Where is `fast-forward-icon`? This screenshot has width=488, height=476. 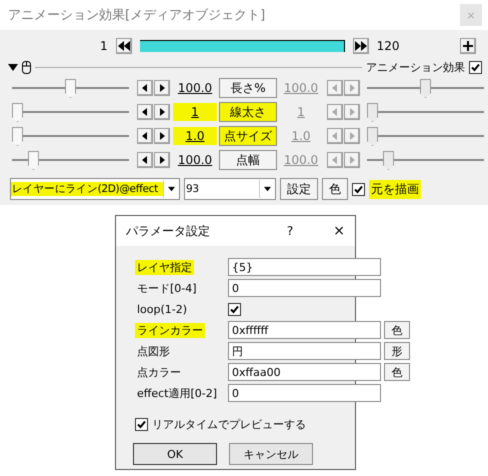
fast-forward-icon is located at coordinates (360, 46).